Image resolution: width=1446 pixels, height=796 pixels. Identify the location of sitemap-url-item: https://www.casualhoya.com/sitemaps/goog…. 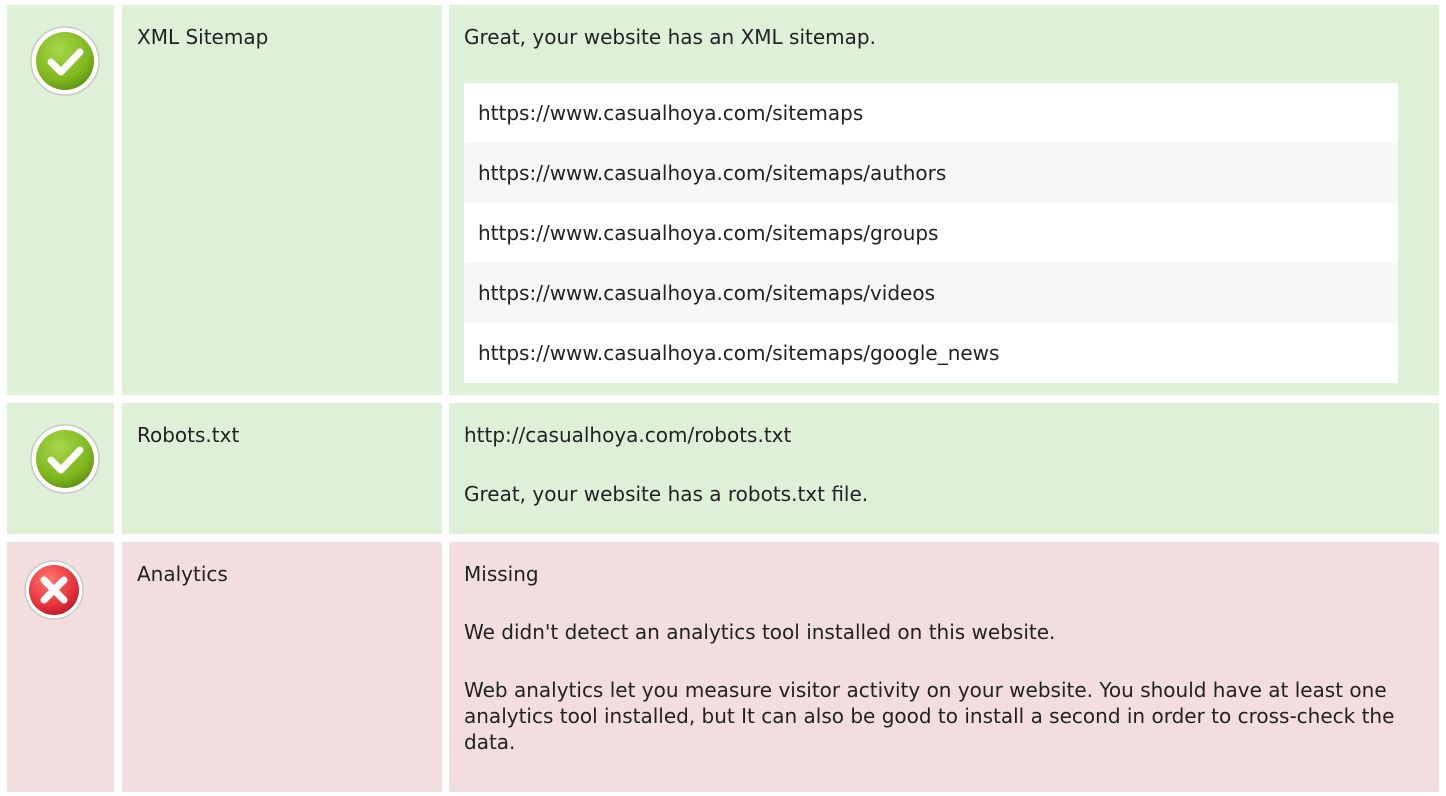
(931, 353).